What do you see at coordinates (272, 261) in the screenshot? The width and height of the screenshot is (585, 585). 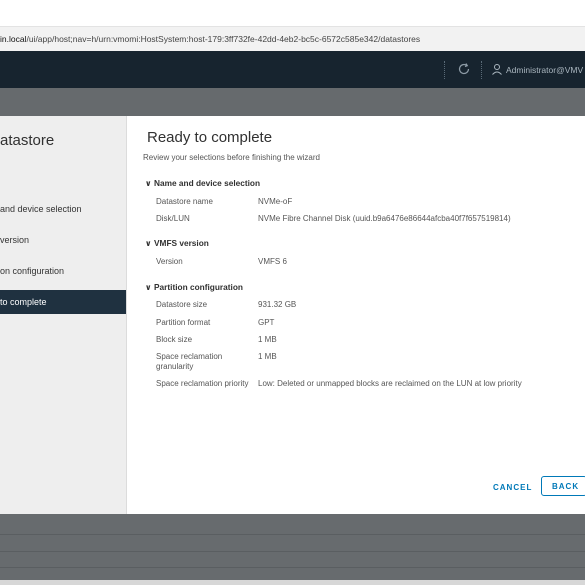 I see `row-value: VMFS 6` at bounding box center [272, 261].